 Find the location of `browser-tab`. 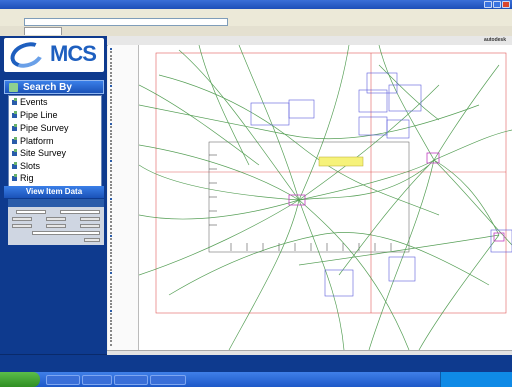

browser-tab is located at coordinates (43, 31).